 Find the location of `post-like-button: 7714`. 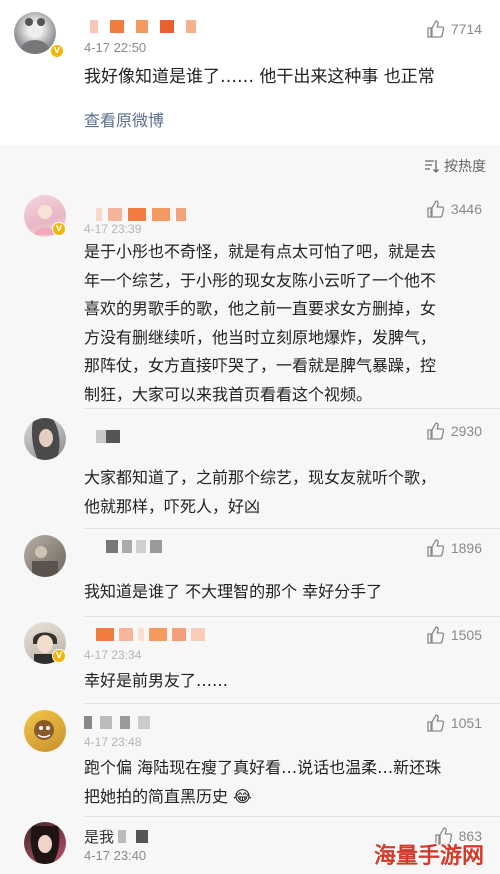

post-like-button: 7714 is located at coordinates (453, 29).